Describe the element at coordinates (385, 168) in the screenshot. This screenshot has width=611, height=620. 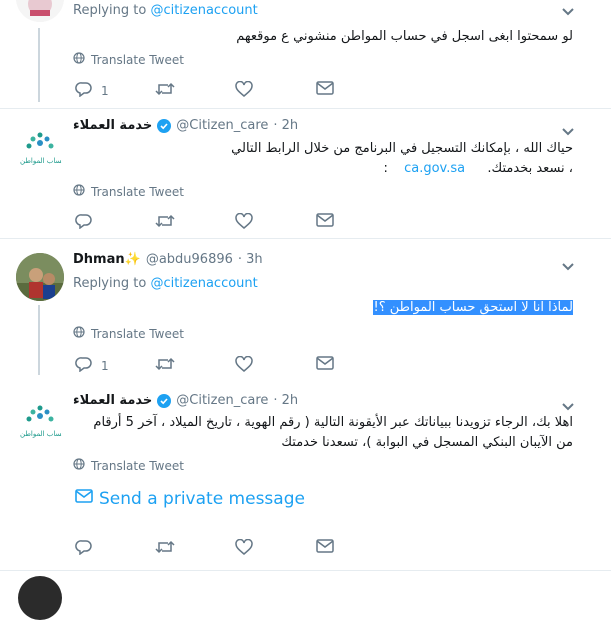
I see `tweet-text-colon: :` at that location.